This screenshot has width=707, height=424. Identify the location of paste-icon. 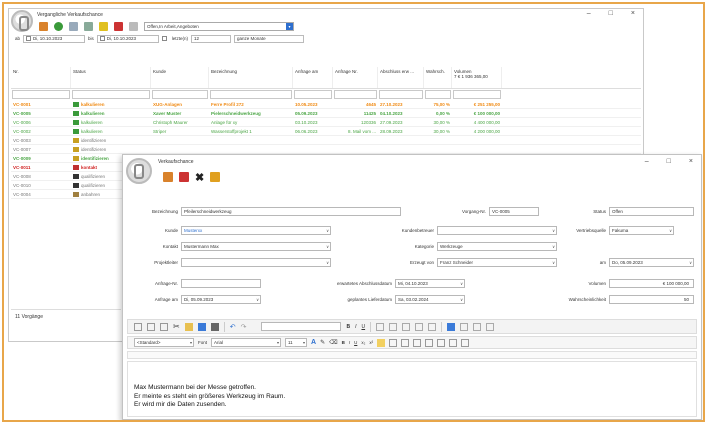
(188, 326).